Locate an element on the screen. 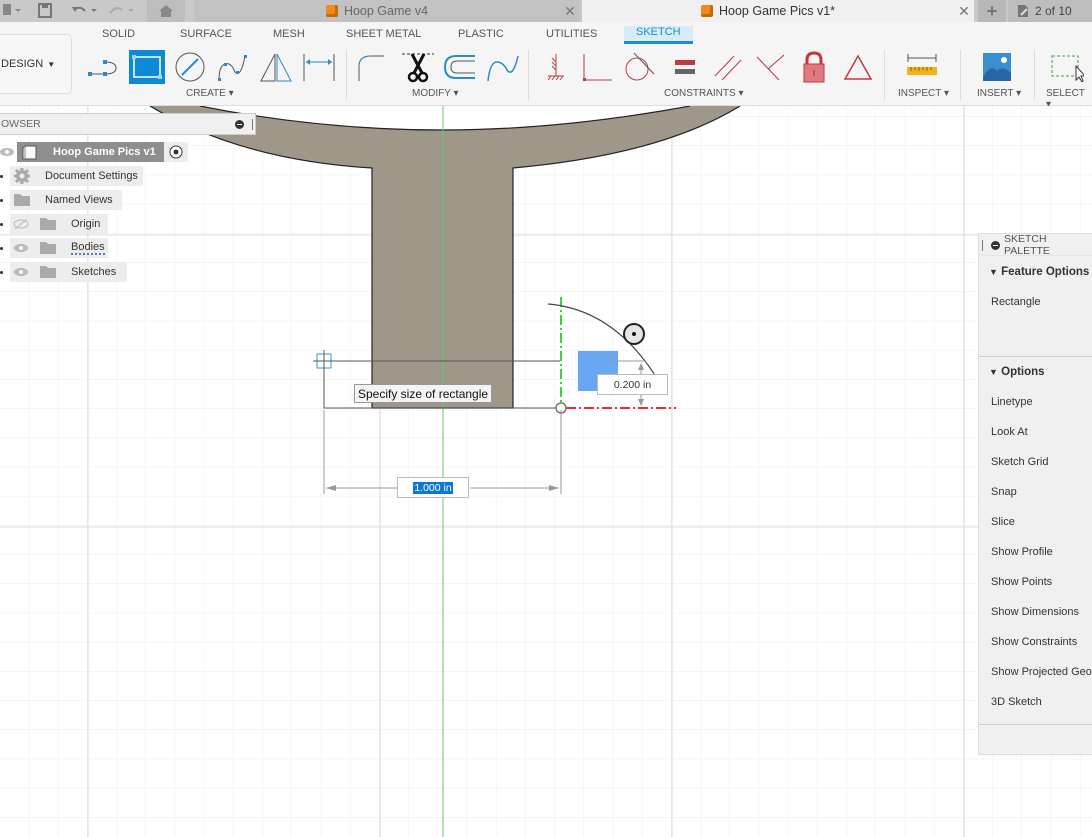 The height and width of the screenshot is (837, 1092). circle-tool is located at coordinates (190, 67).